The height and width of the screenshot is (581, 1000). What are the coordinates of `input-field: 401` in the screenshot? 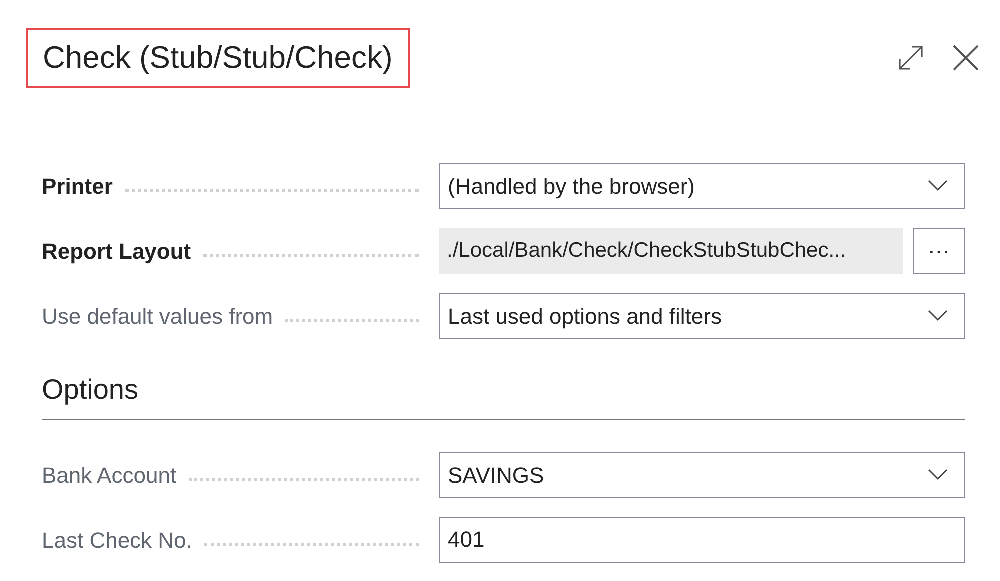 It's located at (702, 540).